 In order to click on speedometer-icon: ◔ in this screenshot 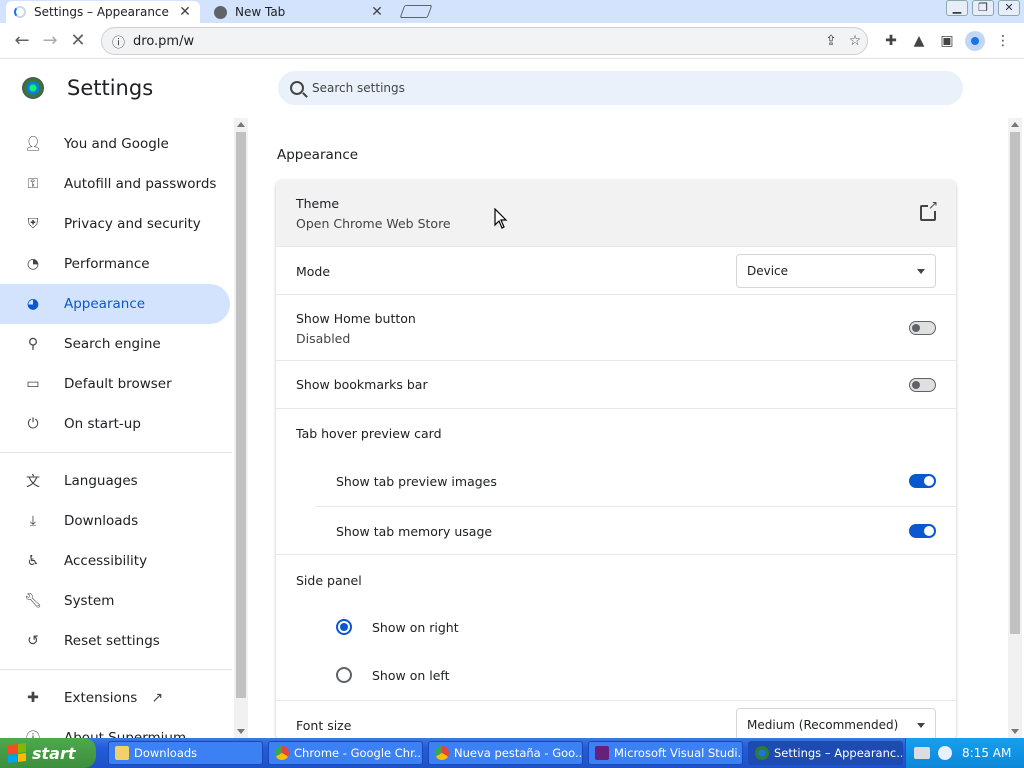, I will do `click(33, 264)`.